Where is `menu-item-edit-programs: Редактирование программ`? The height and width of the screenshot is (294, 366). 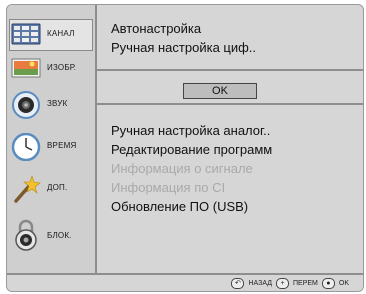
menu-item-edit-programs: Редактирование программ is located at coordinates (191, 149).